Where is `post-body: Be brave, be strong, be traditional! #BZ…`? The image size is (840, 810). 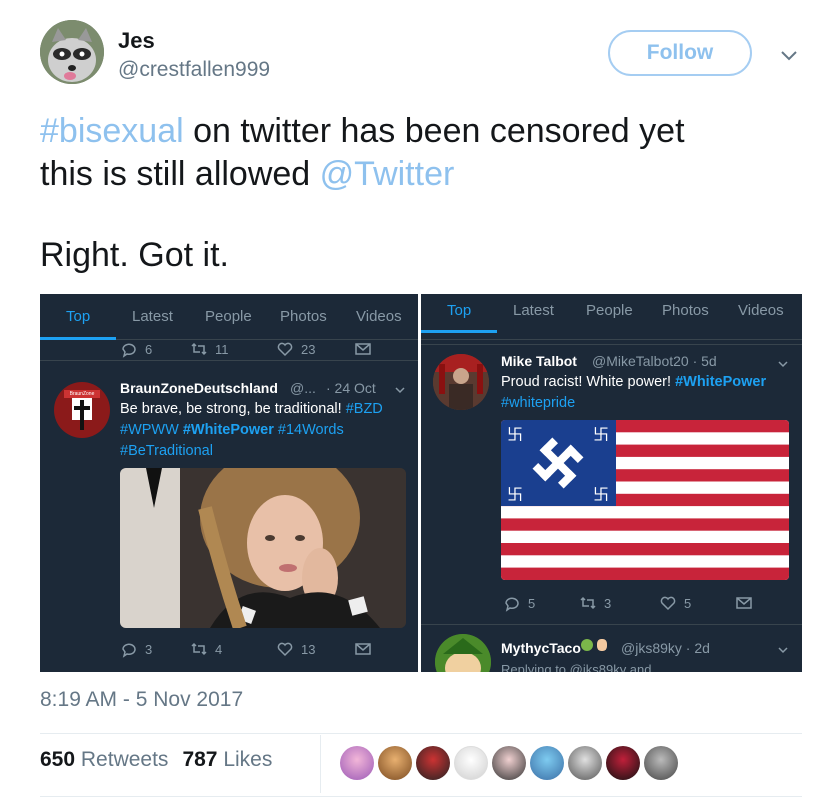 post-body: Be brave, be strong, be traditional! #BZ… is located at coordinates (265, 430).